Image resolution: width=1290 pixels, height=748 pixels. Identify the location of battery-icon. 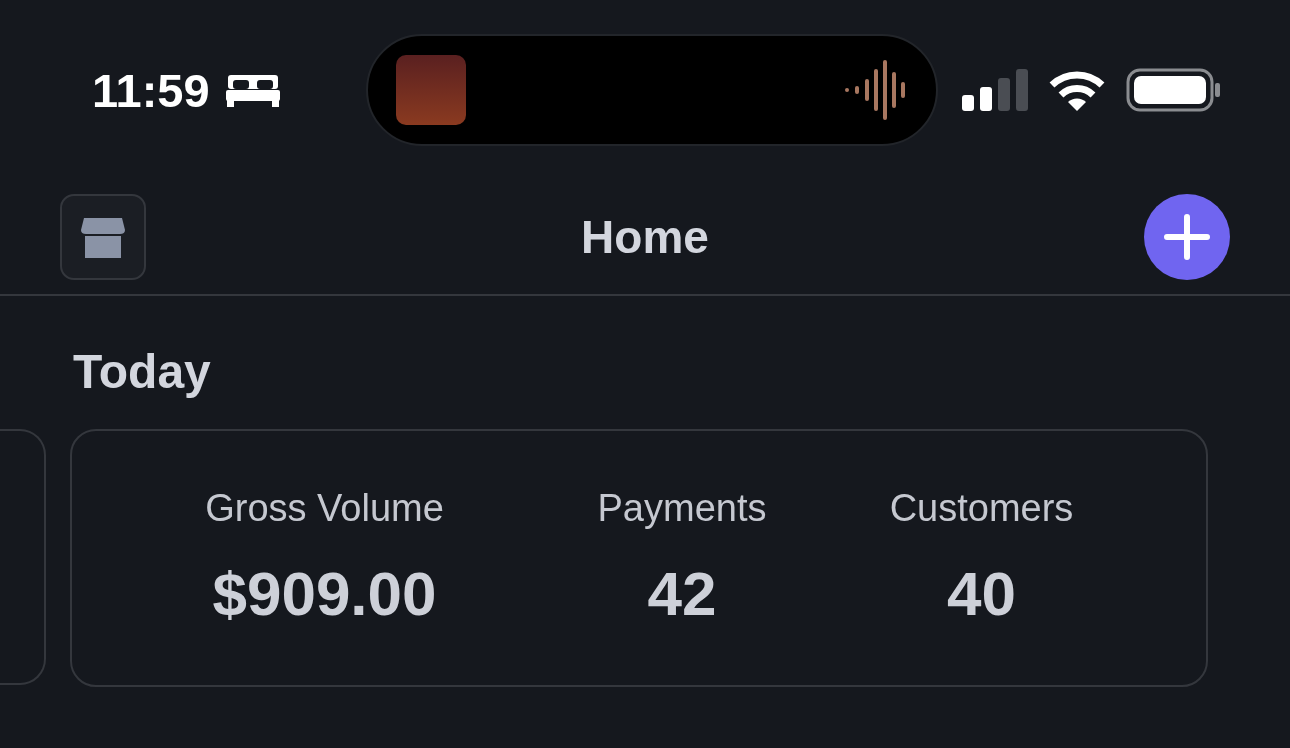
(1173, 90).